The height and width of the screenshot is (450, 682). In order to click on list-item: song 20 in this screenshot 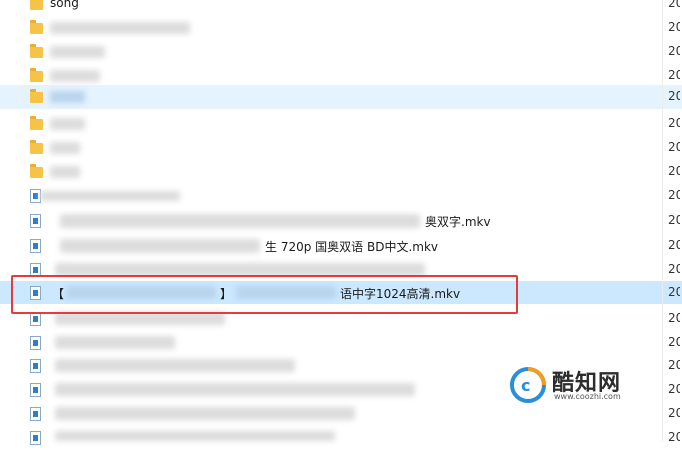, I will do `click(341, 8)`.